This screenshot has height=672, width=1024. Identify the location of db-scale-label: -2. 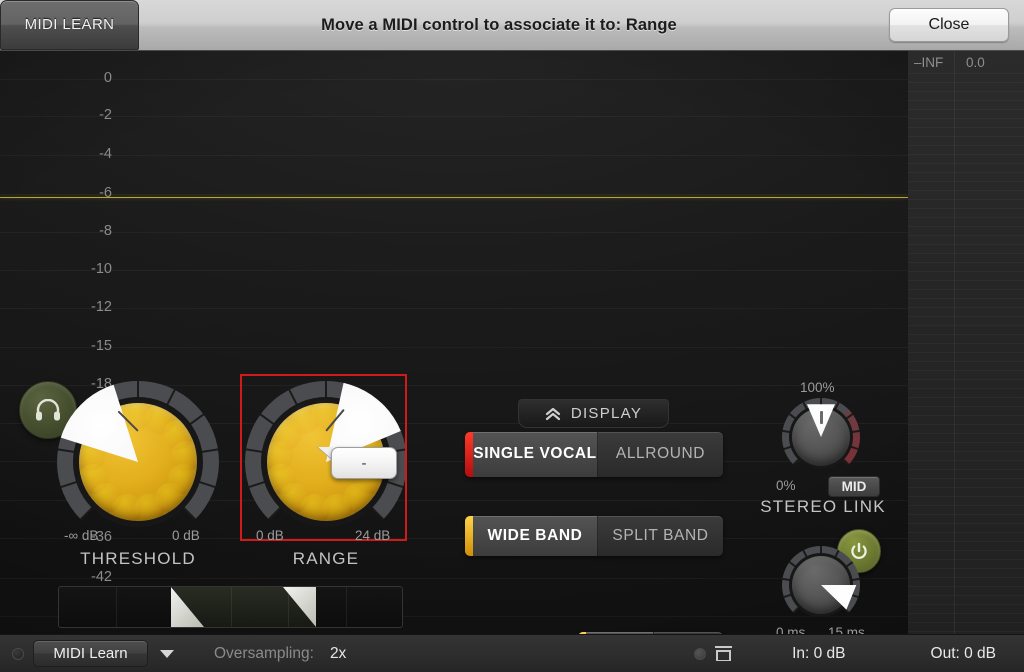
(105, 115).